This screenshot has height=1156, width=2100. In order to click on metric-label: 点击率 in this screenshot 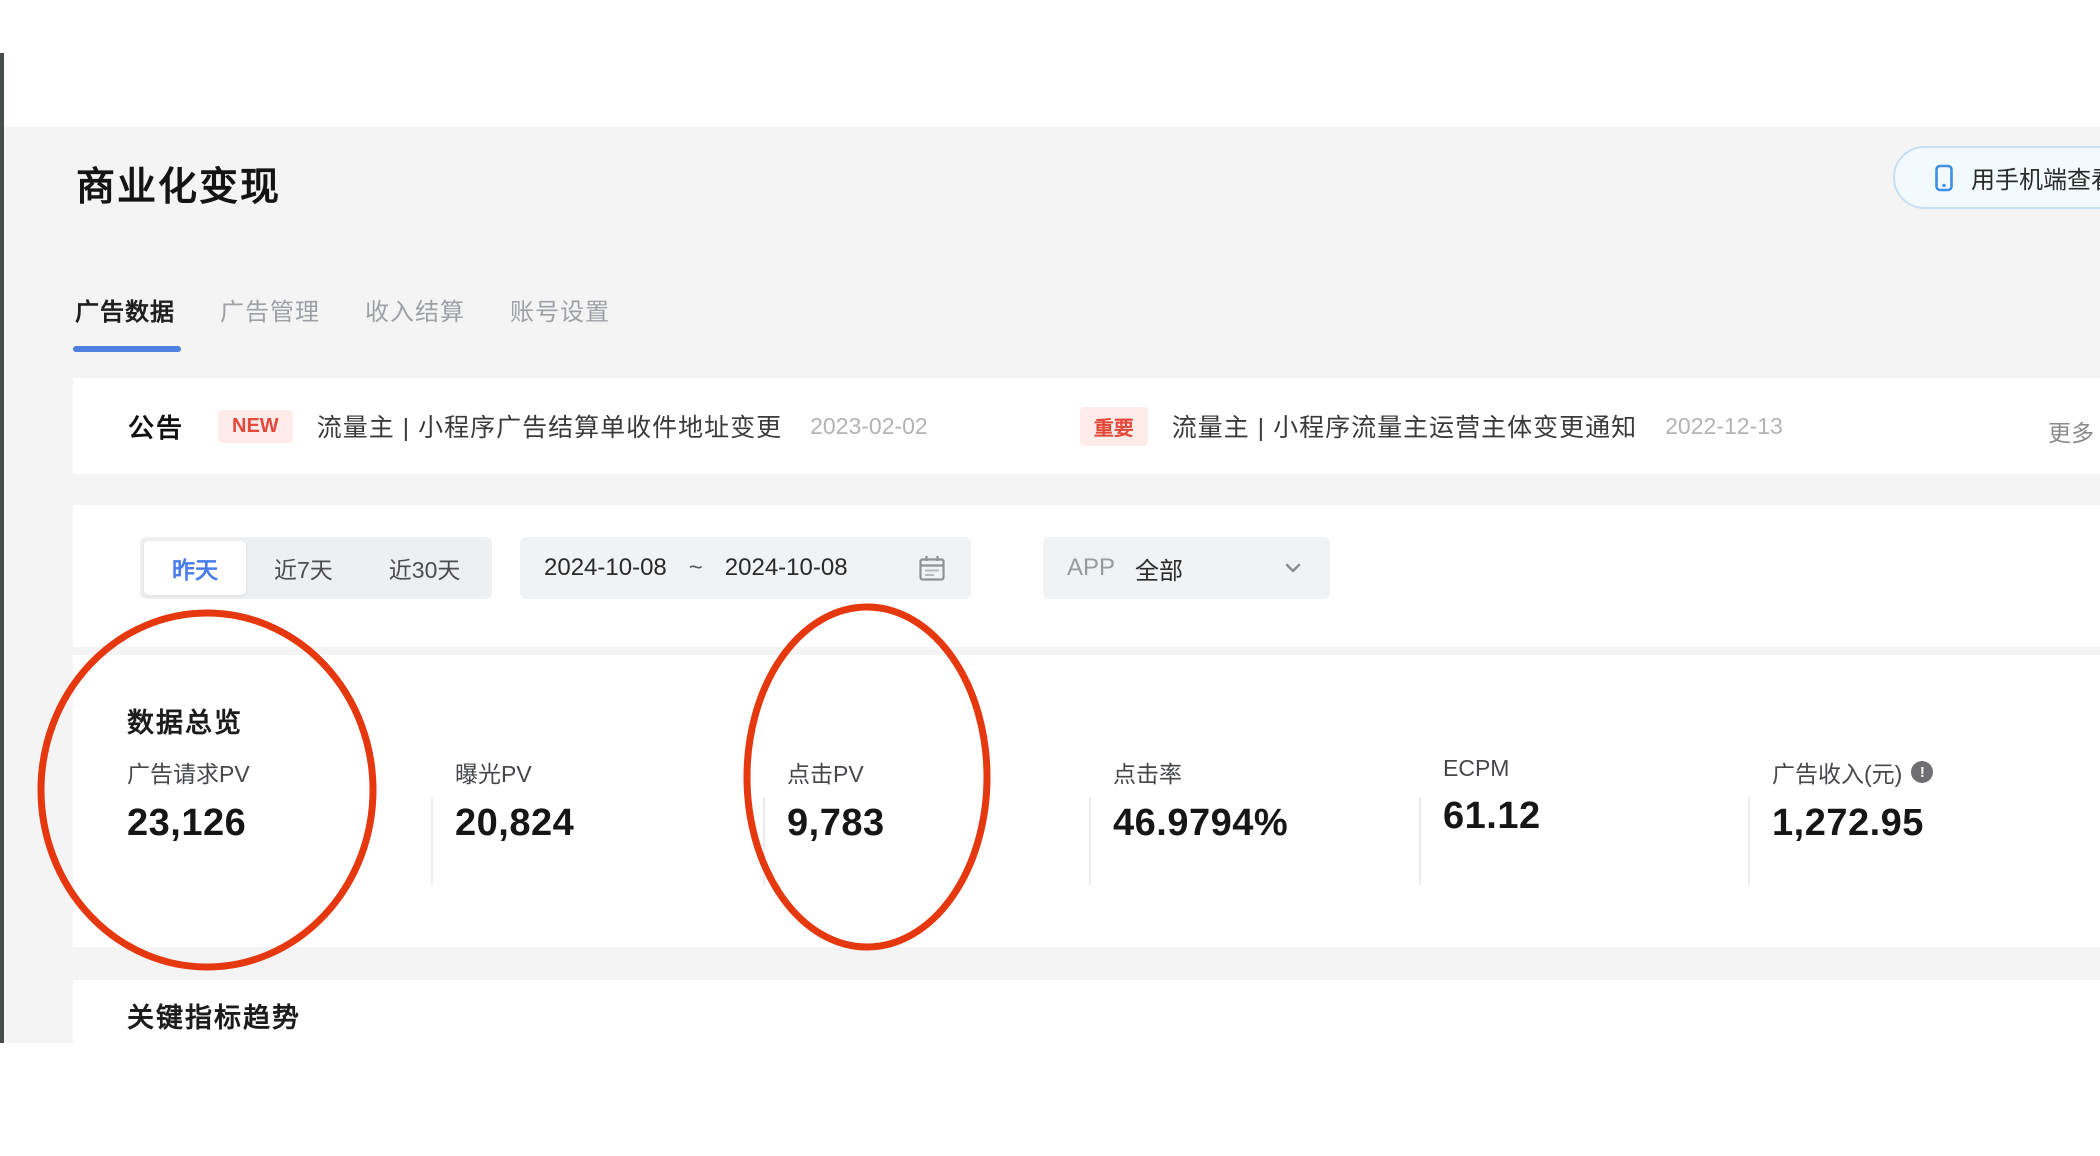, I will do `click(1147, 774)`.